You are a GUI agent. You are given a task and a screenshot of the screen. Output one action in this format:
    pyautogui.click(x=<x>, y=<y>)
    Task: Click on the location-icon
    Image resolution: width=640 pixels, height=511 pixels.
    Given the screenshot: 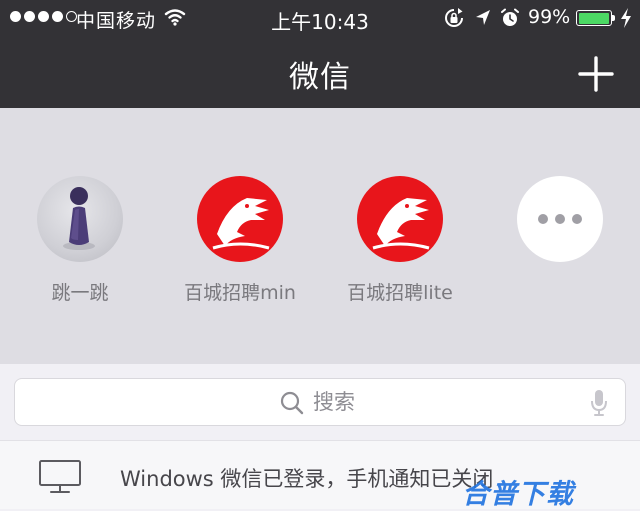 What is the action you would take?
    pyautogui.click(x=483, y=20)
    